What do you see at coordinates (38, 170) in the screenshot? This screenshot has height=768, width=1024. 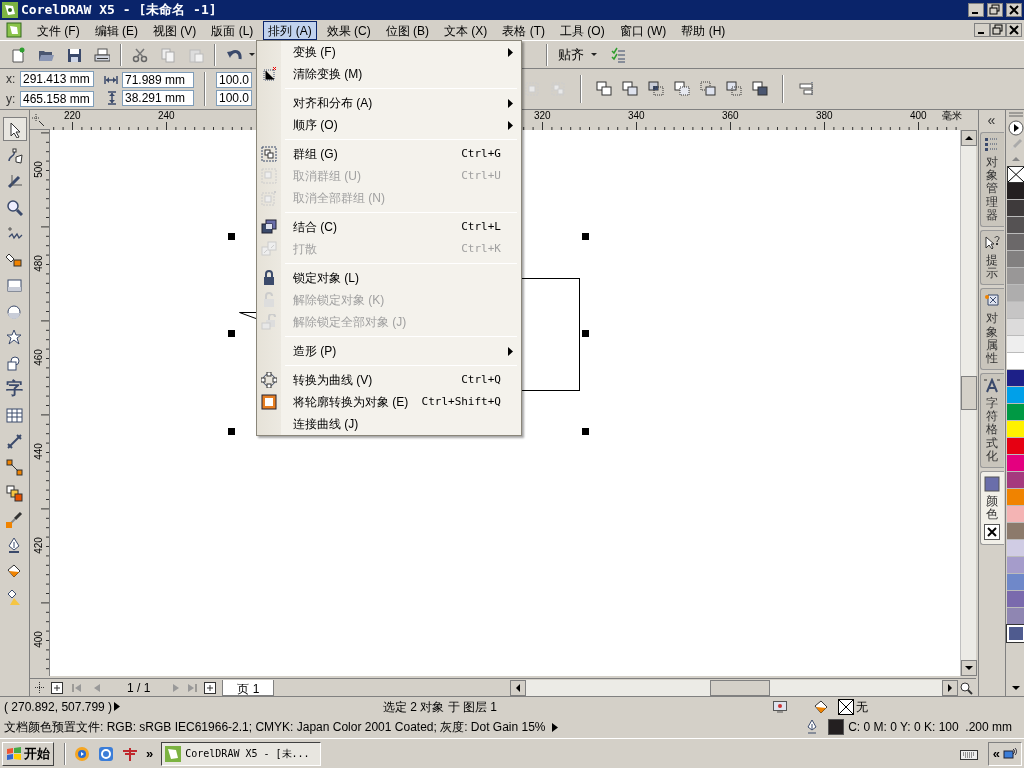 I see `ruler-label: 500` at bounding box center [38, 170].